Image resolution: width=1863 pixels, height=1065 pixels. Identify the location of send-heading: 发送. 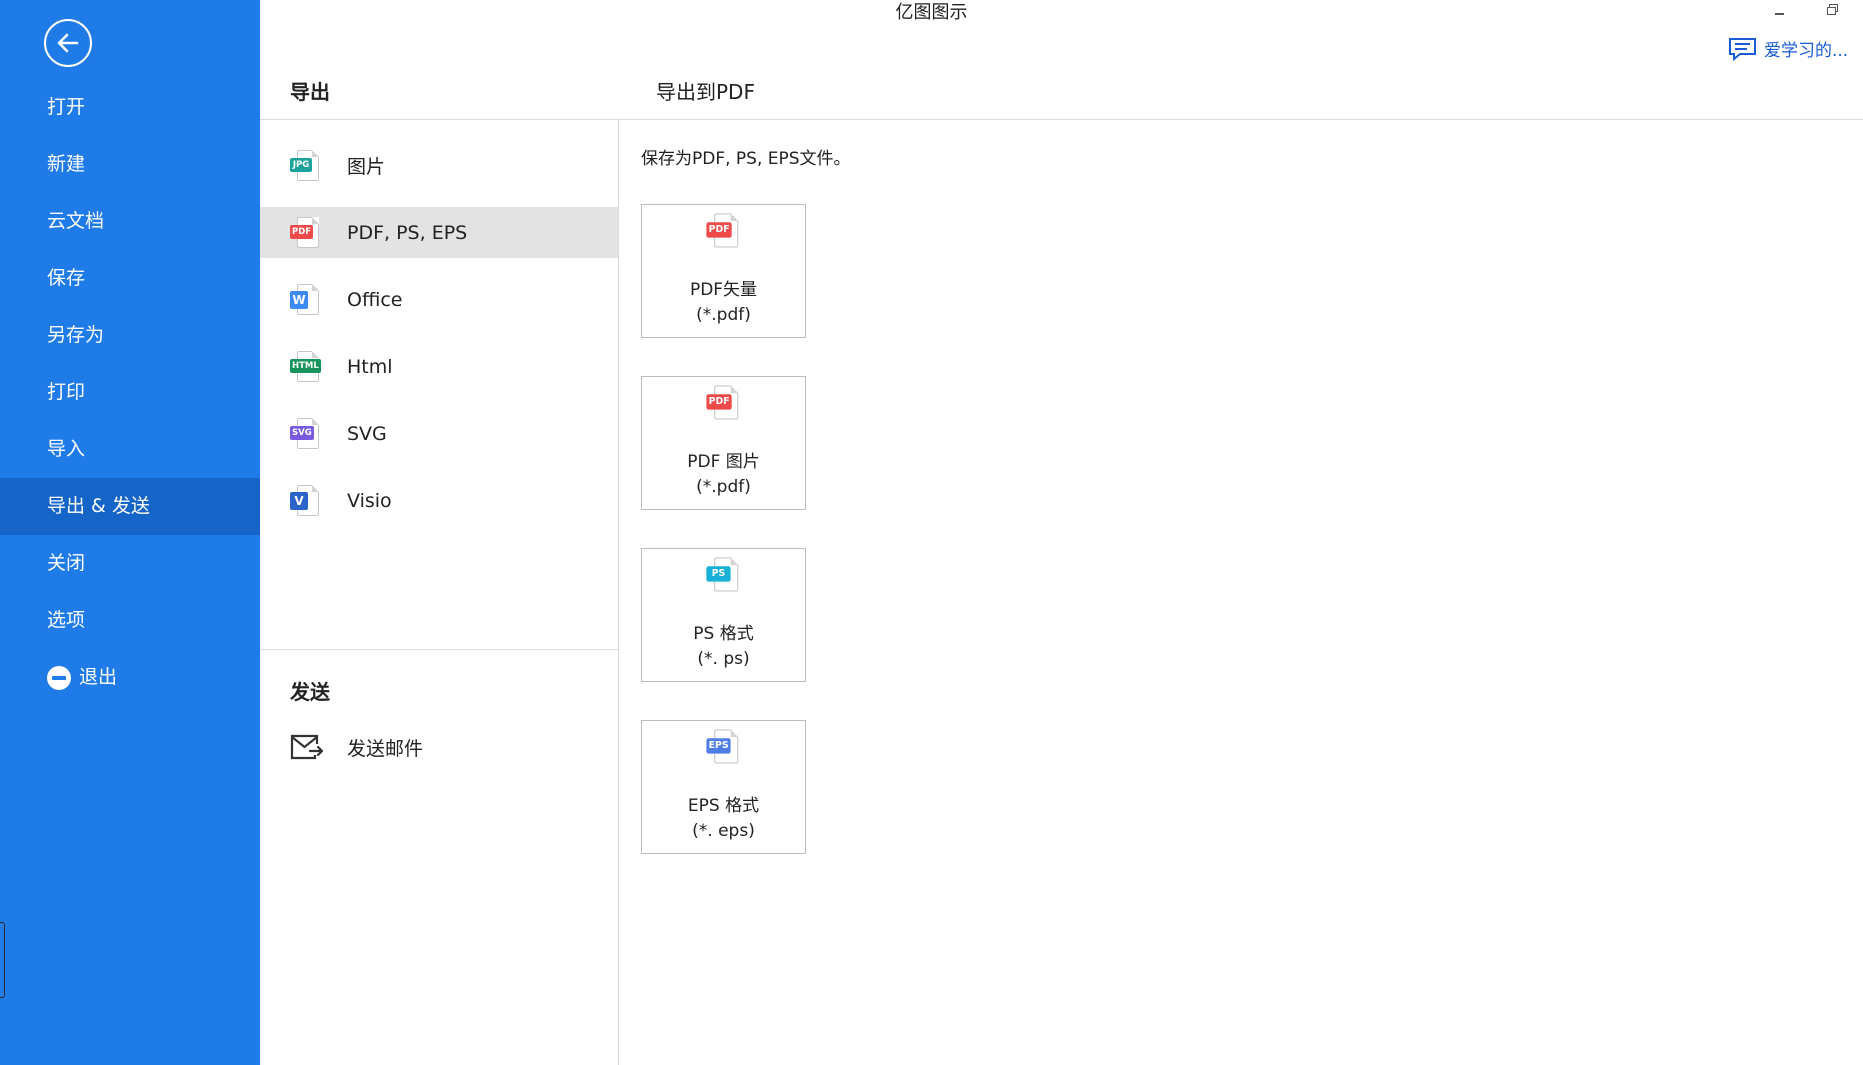
(310, 692).